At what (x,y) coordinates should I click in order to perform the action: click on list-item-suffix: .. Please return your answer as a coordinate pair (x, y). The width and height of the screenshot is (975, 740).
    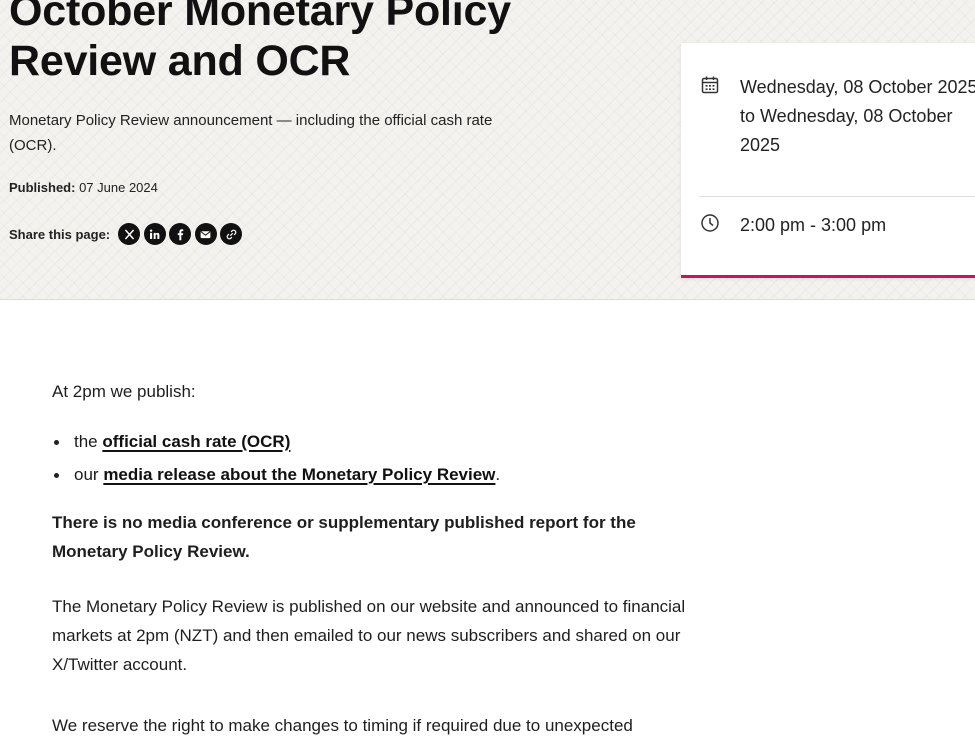
    Looking at the image, I should click on (498, 474).